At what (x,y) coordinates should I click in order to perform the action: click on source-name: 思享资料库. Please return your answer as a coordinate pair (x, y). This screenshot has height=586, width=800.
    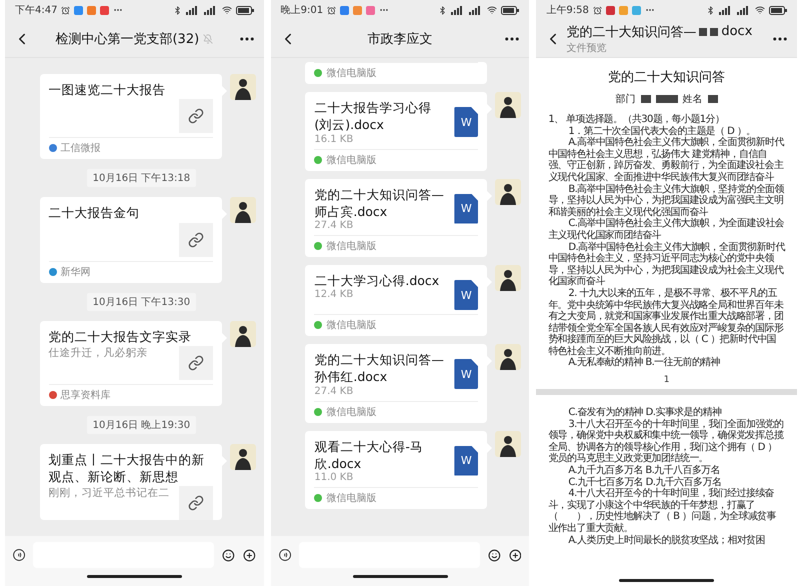
    Looking at the image, I should click on (85, 395).